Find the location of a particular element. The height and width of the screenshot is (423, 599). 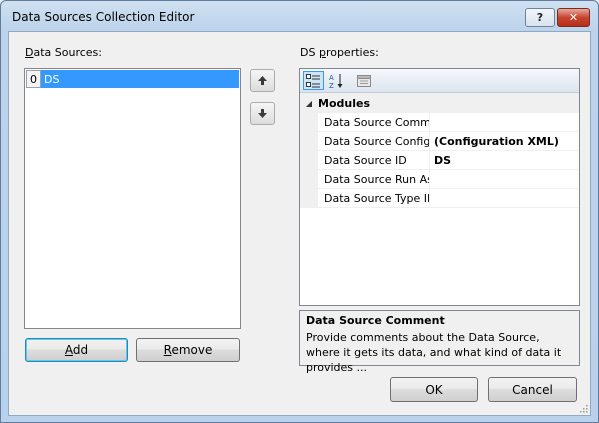

arrow-up-icon is located at coordinates (262, 80).